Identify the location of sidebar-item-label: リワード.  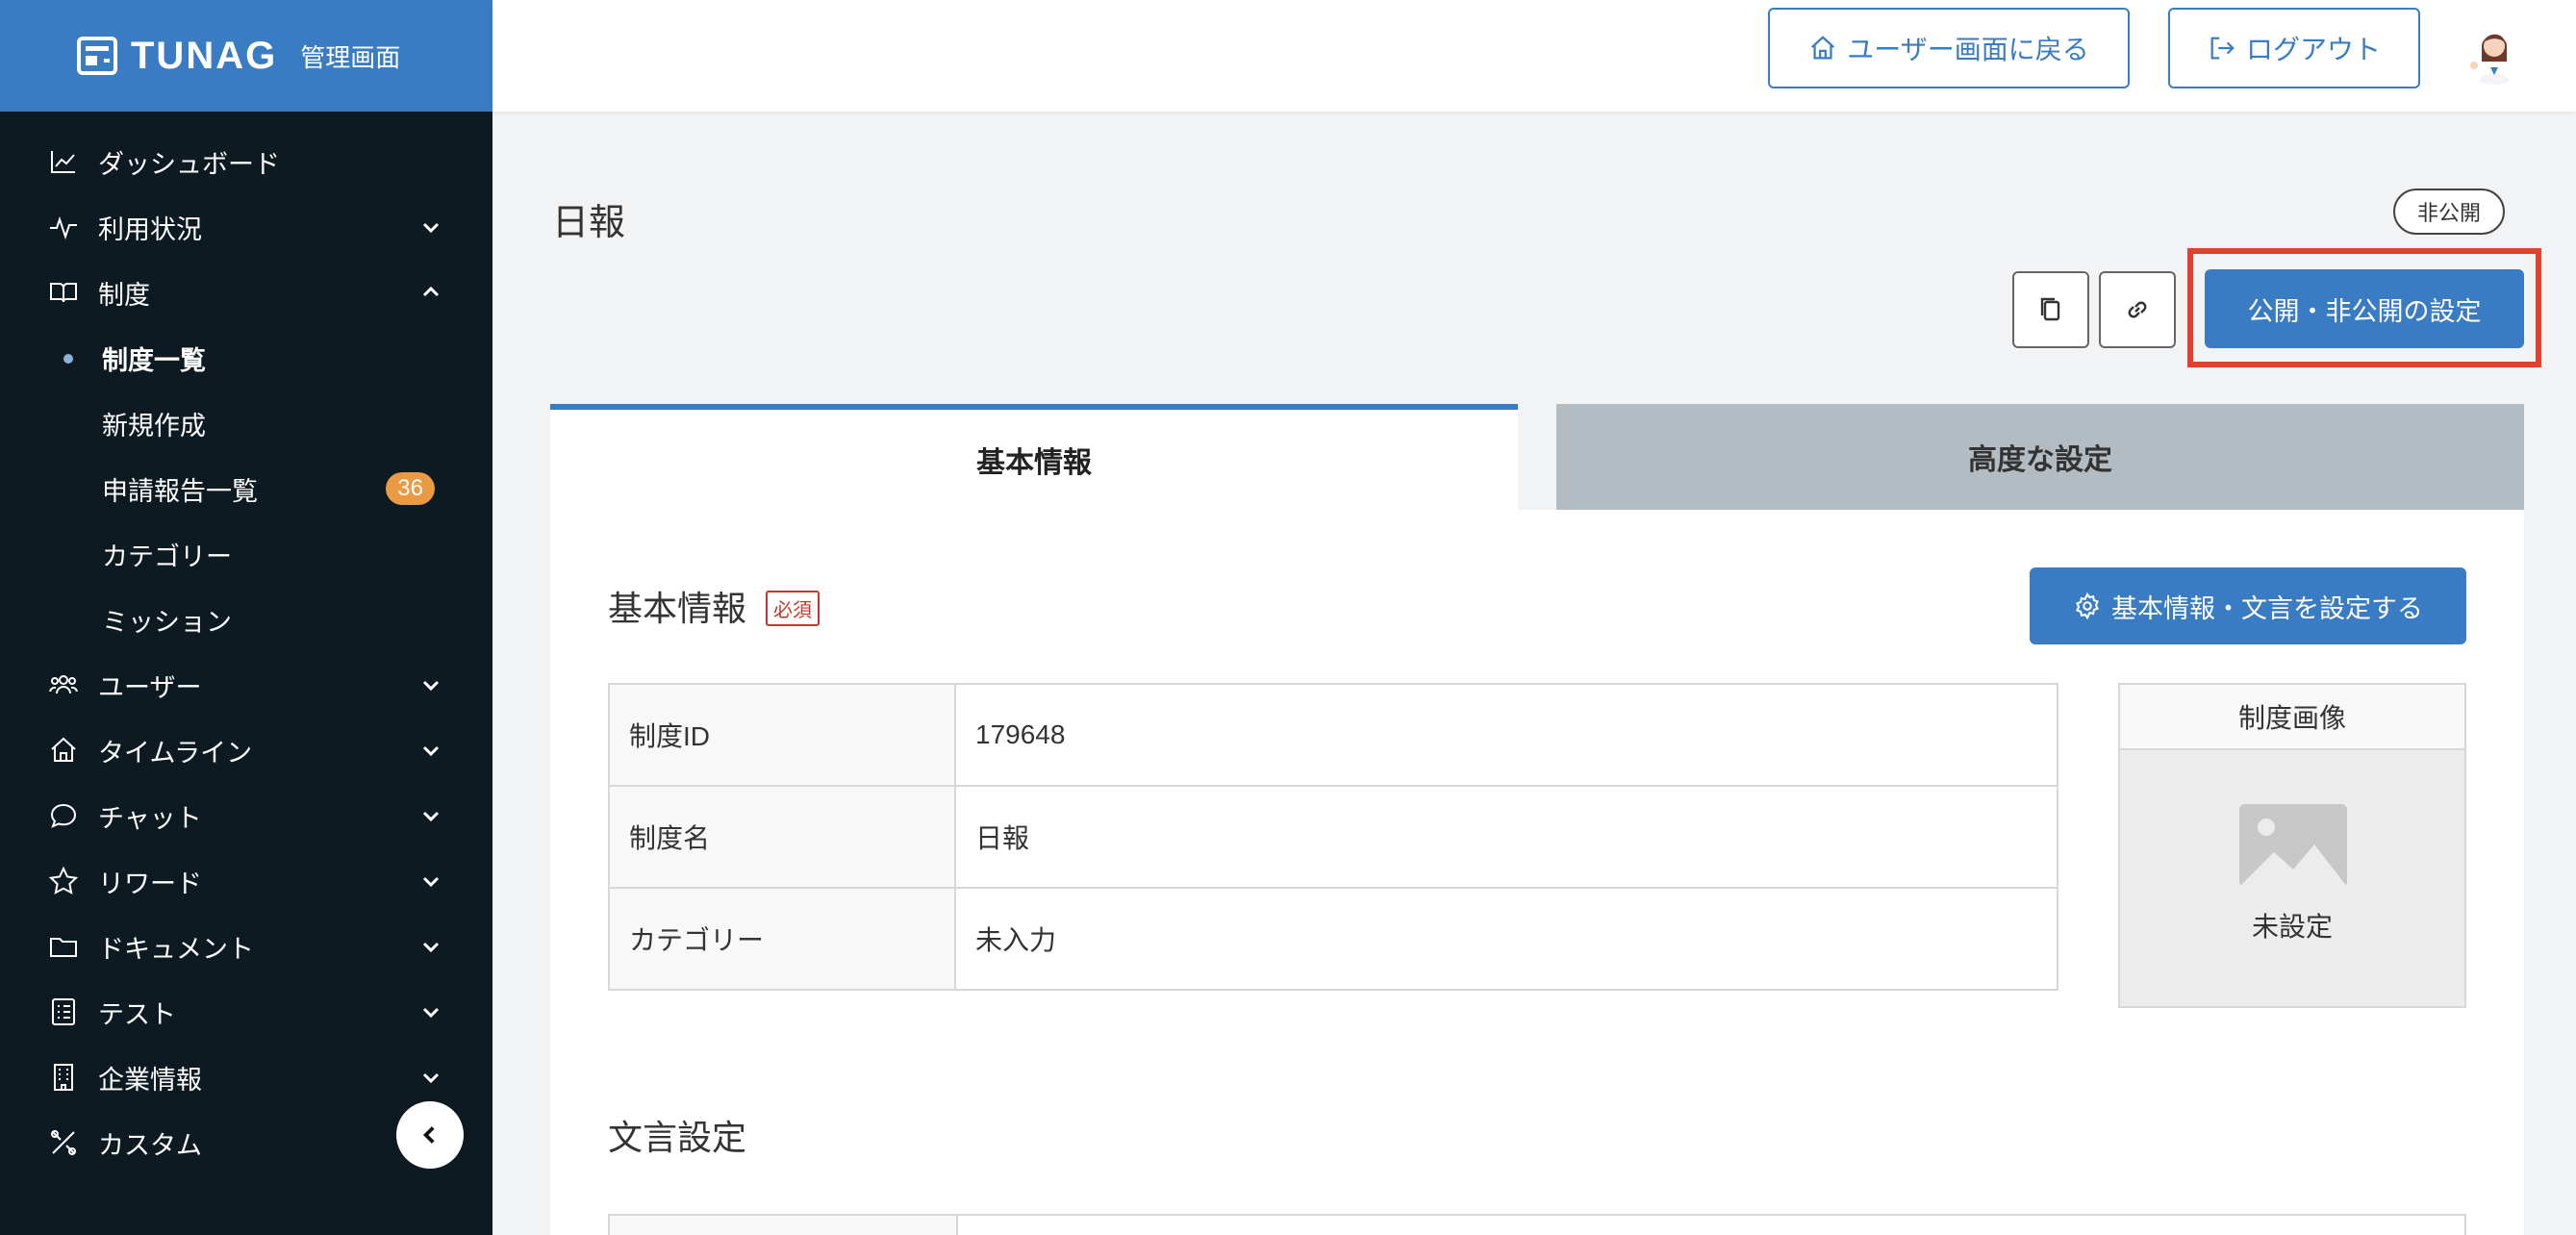
(150, 883).